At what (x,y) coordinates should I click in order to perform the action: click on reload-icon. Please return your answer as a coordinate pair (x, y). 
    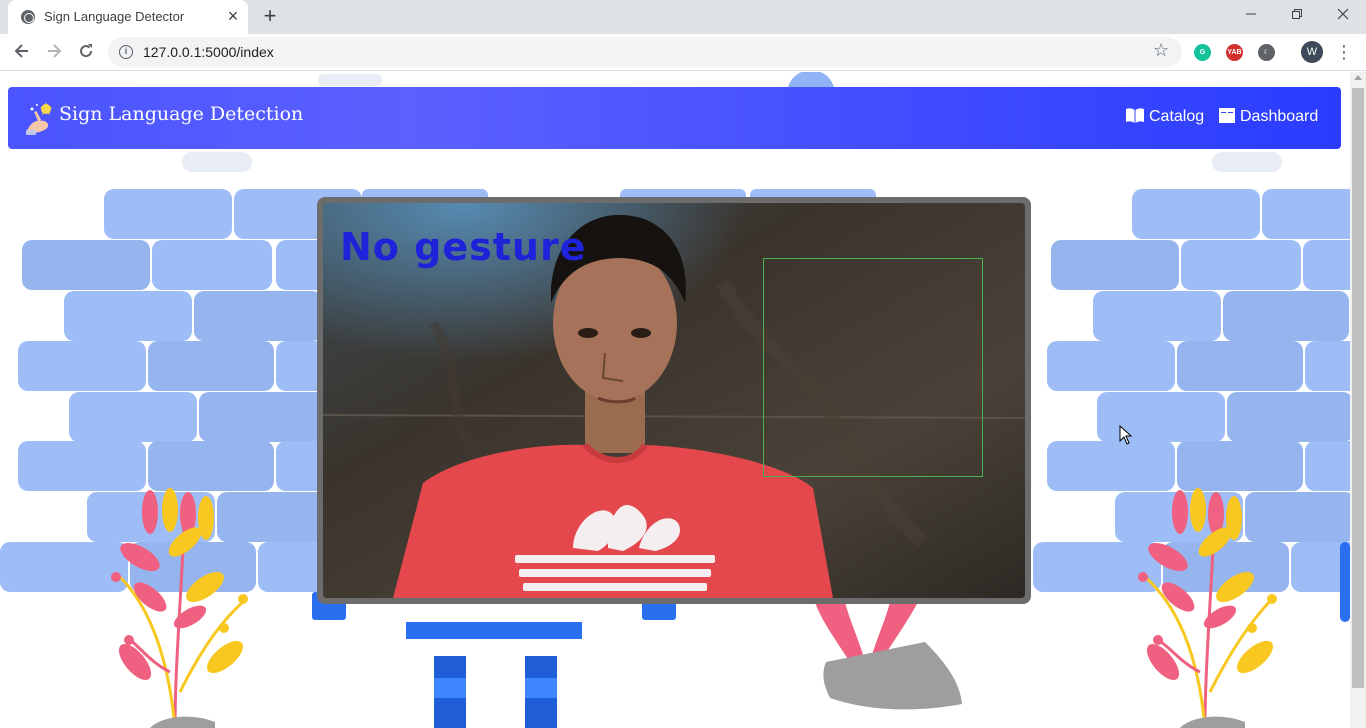
    Looking at the image, I should click on (86, 53).